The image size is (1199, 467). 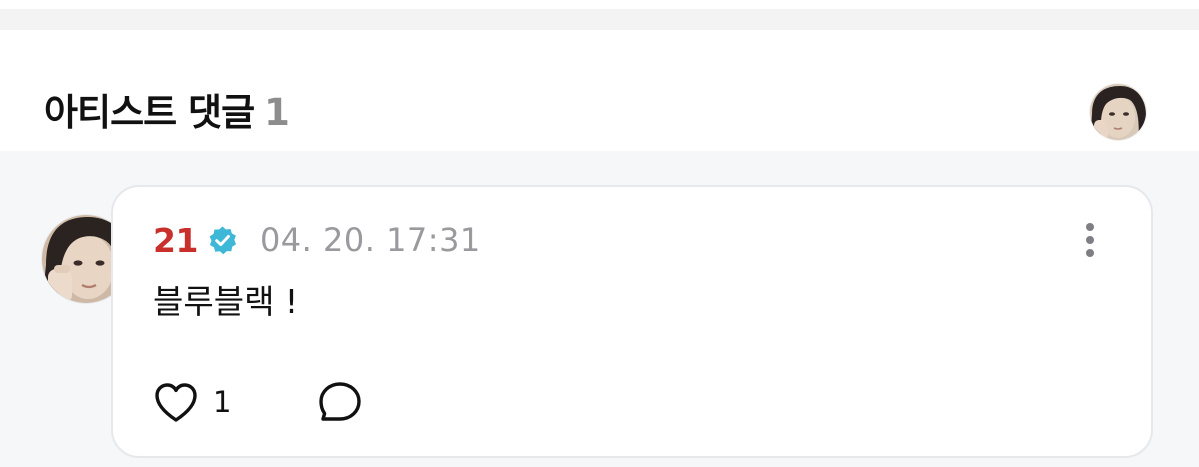 I want to click on comment-author-name: 21, so click(x=175, y=240).